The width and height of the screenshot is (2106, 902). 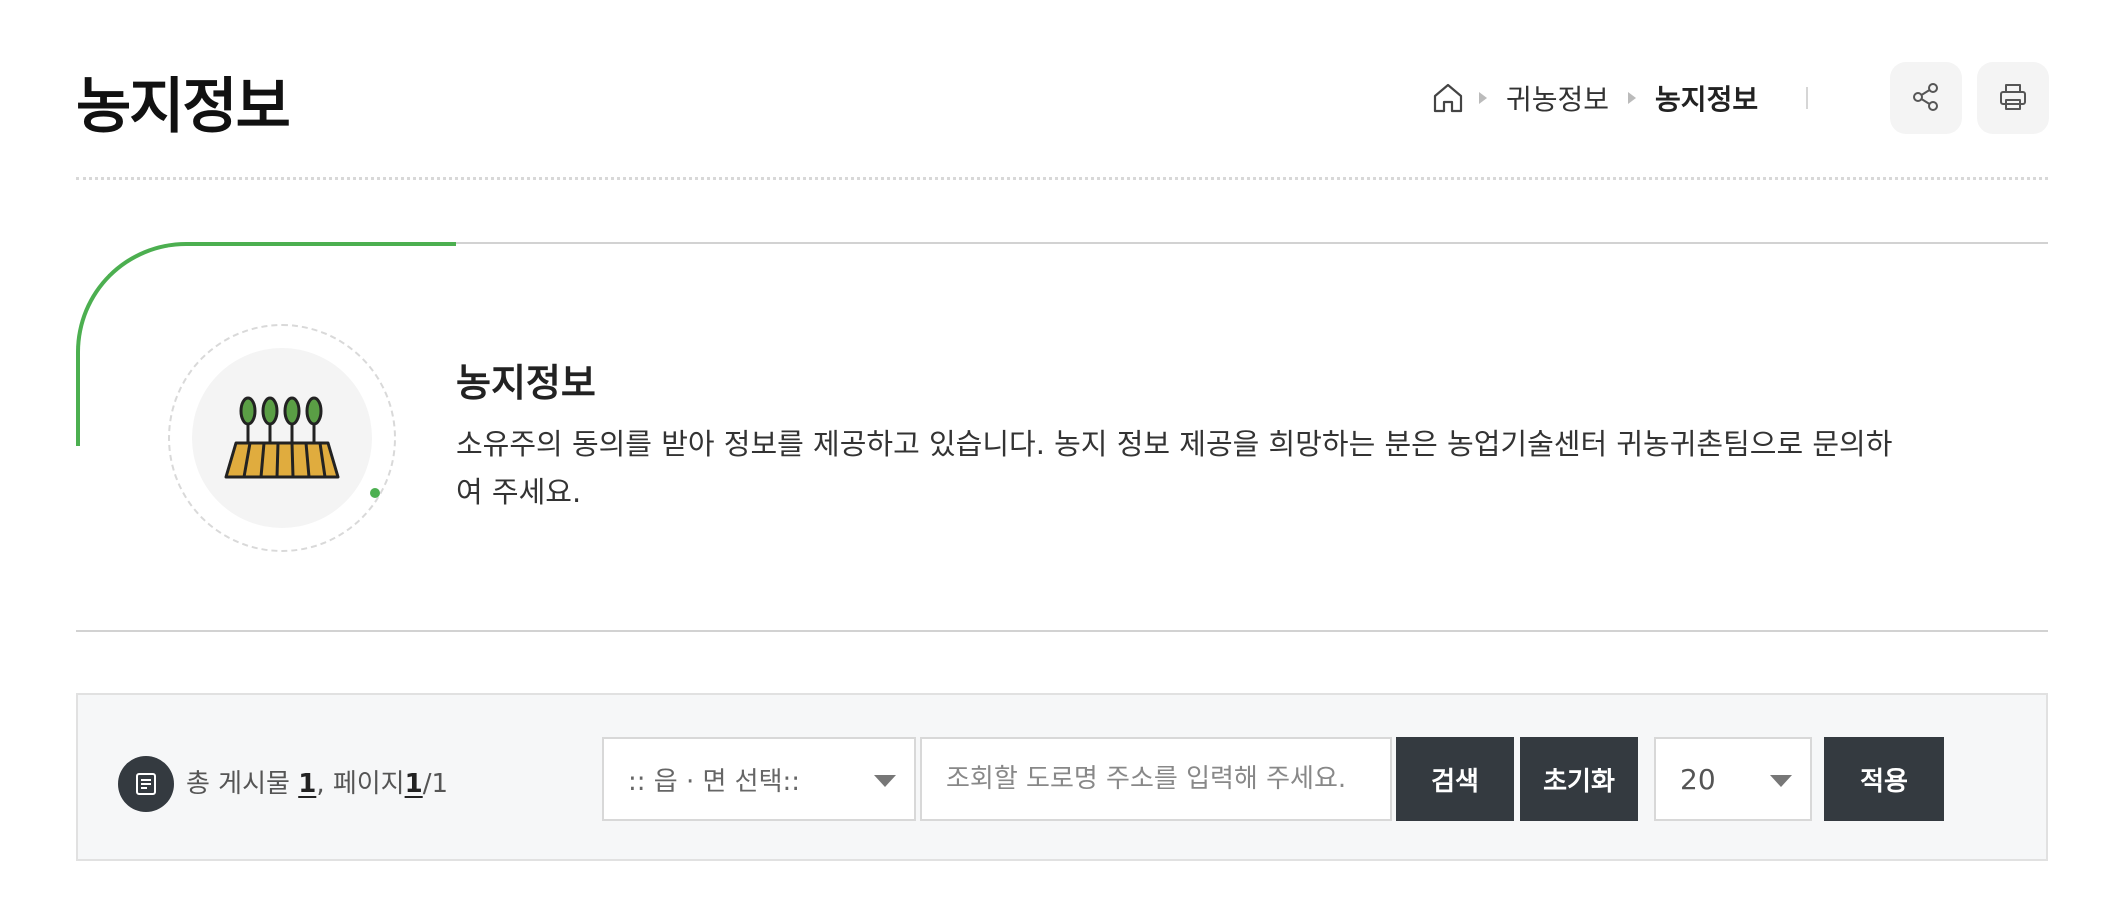 I want to click on print-button, so click(x=2013, y=98).